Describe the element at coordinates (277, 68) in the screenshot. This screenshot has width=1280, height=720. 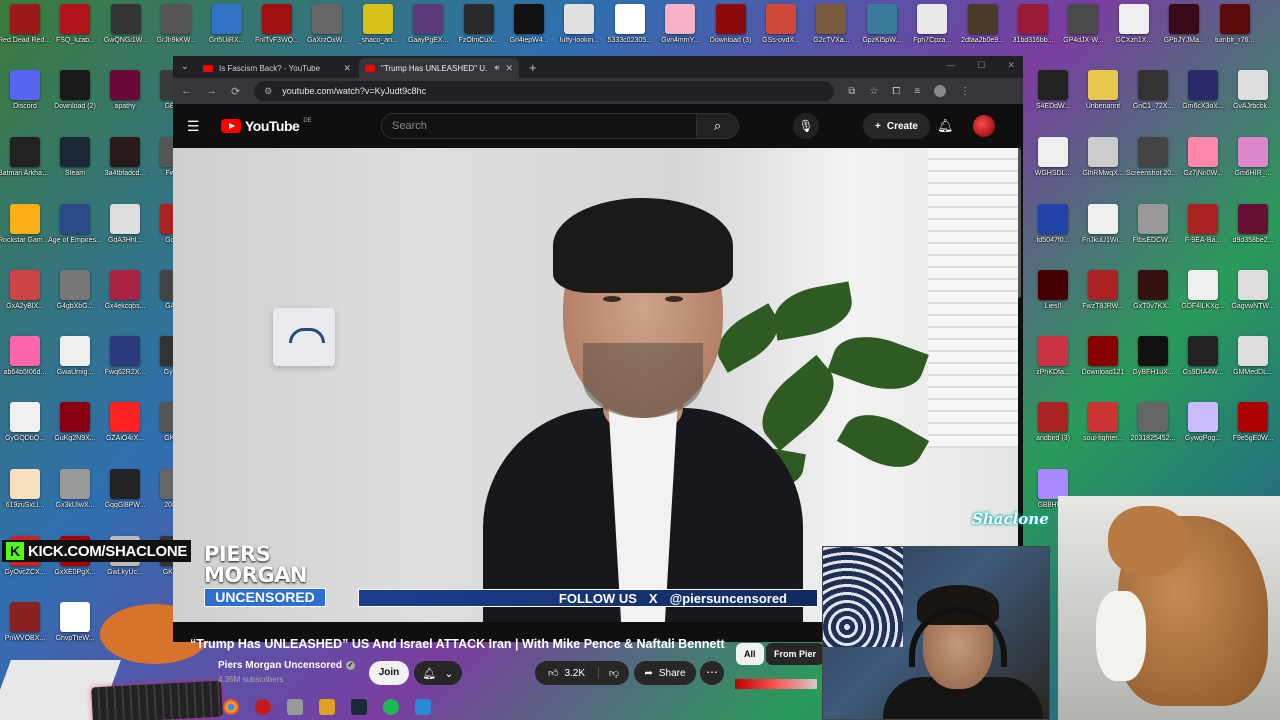
I see `tab-is-fascism-back: Is Fascism Back? - YouTube ✕` at that location.